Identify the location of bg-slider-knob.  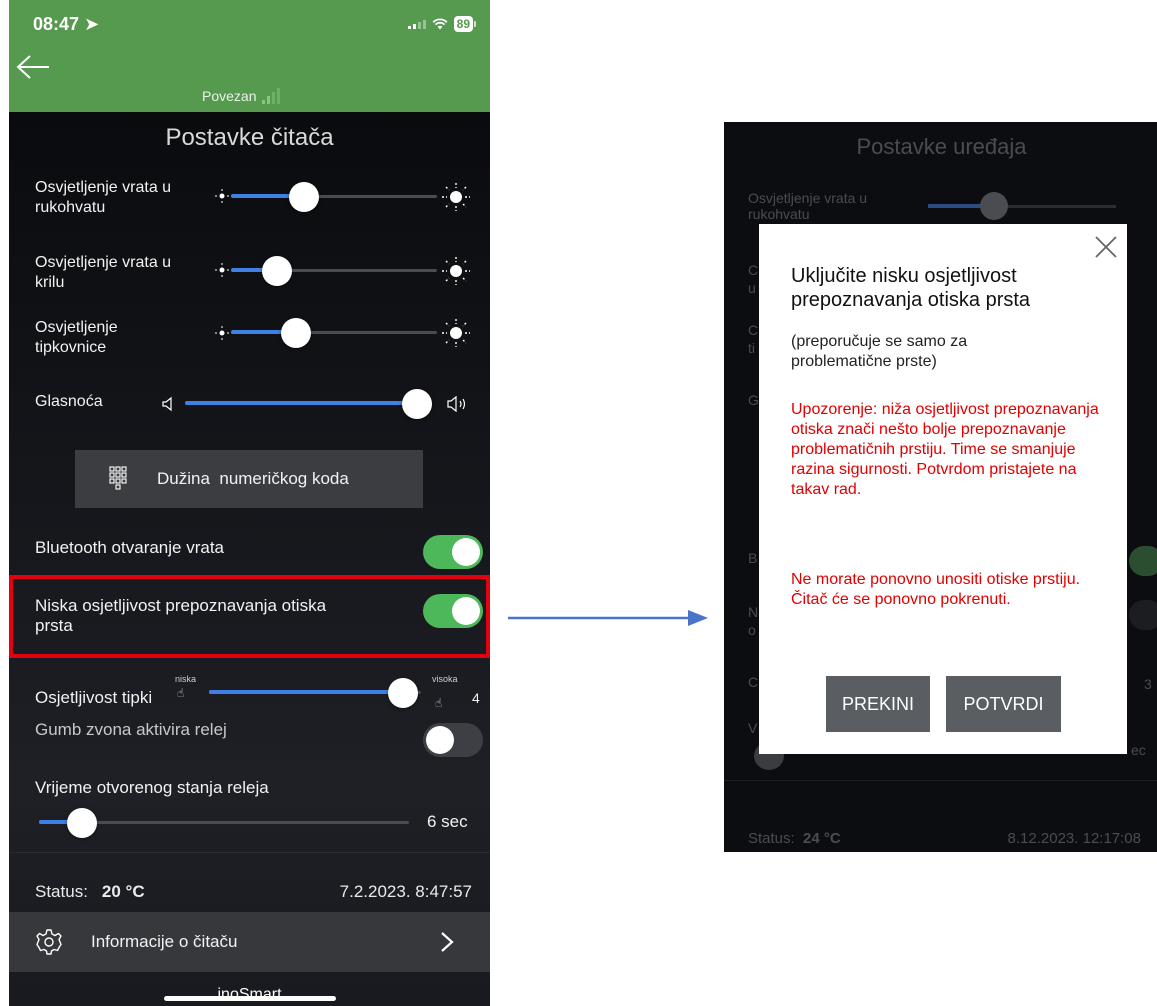
(994, 206).